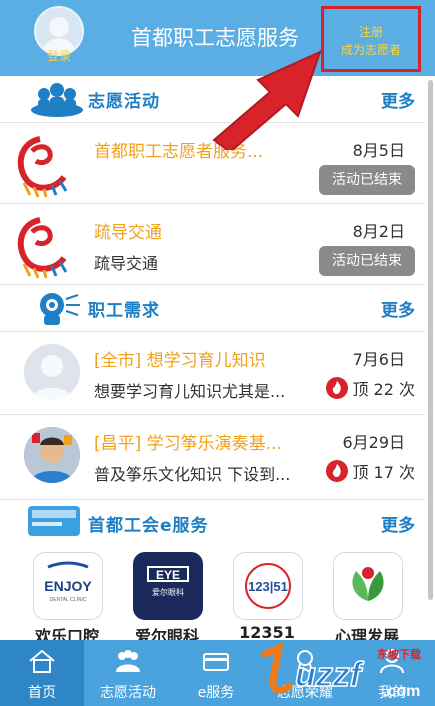 This screenshot has width=435, height=706. I want to click on aier-logo-subtext: 爱尔眼科, so click(168, 592).